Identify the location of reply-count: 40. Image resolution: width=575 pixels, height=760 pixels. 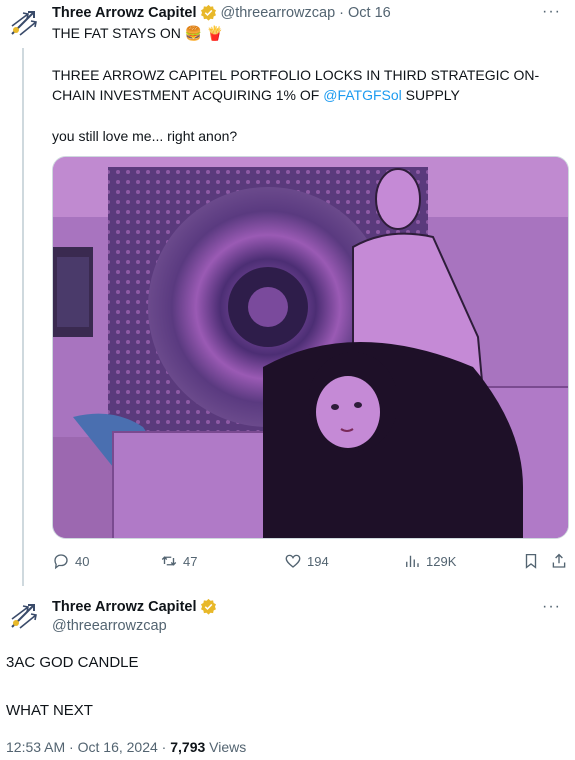
(82, 561).